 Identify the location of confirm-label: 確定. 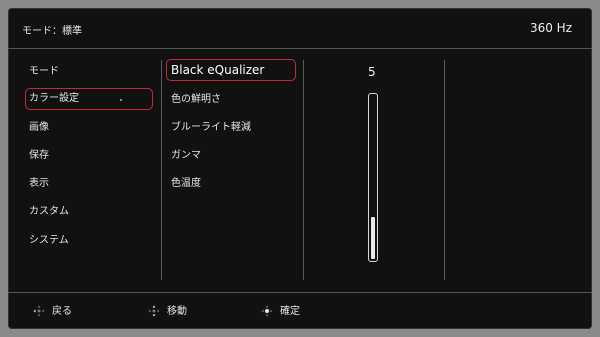
(290, 311).